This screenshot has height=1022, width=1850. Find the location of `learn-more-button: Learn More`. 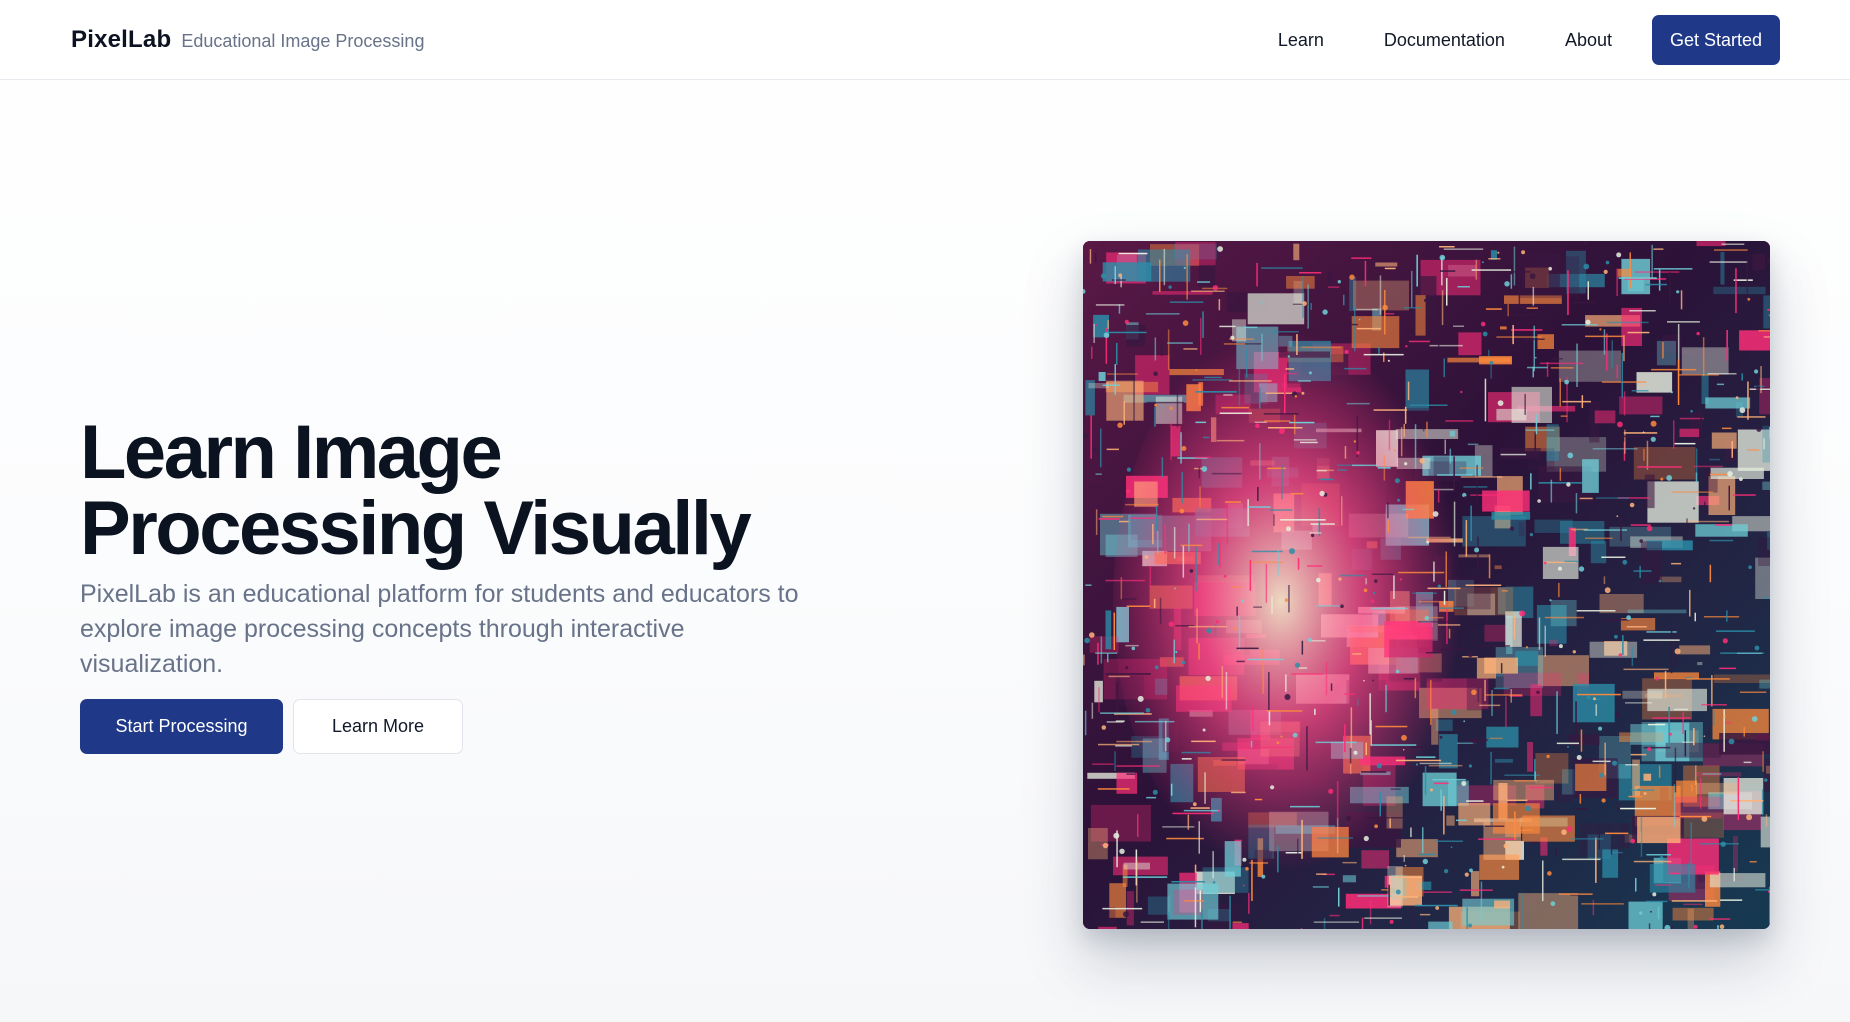

learn-more-button: Learn More is located at coordinates (378, 726).